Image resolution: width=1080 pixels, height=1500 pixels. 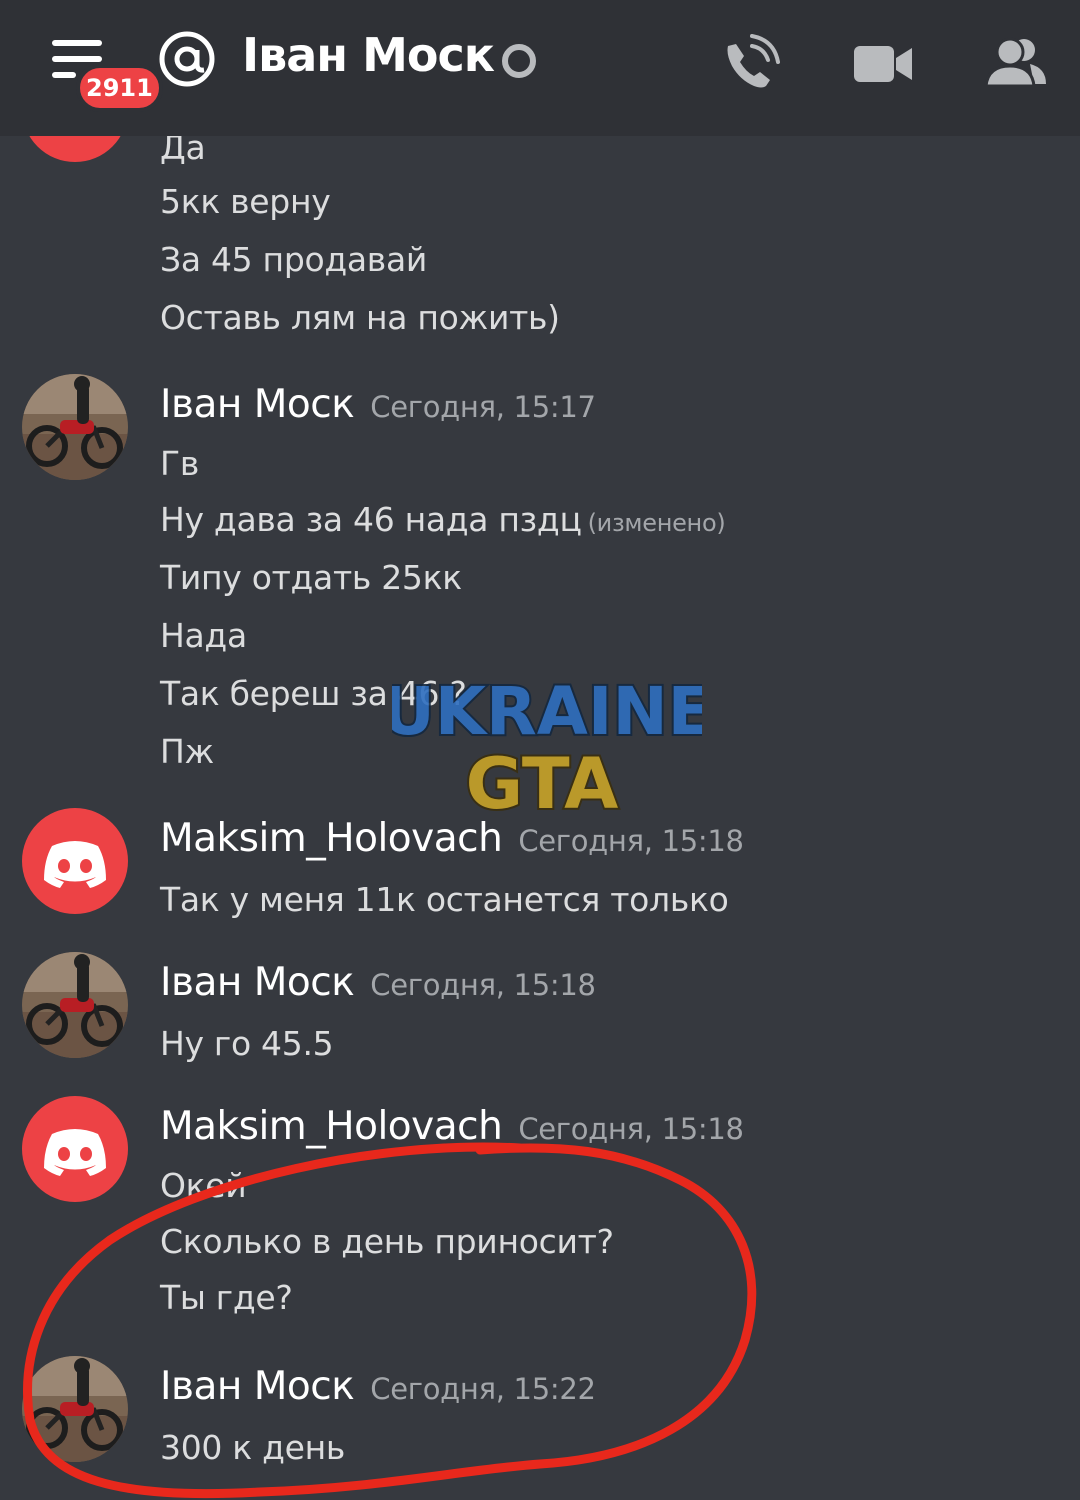 What do you see at coordinates (519, 61) in the screenshot?
I see `status-ring-icon` at bounding box center [519, 61].